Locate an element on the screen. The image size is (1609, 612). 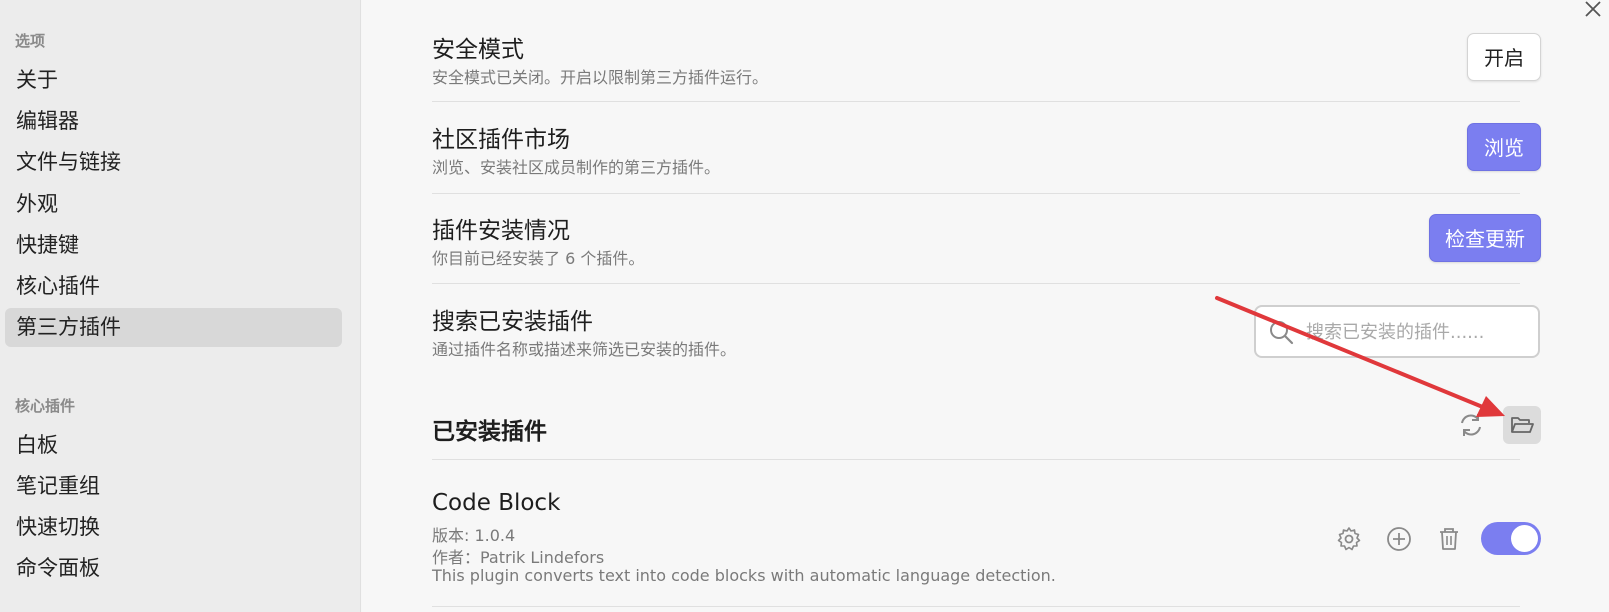
search-icon is located at coordinates (1282, 333).